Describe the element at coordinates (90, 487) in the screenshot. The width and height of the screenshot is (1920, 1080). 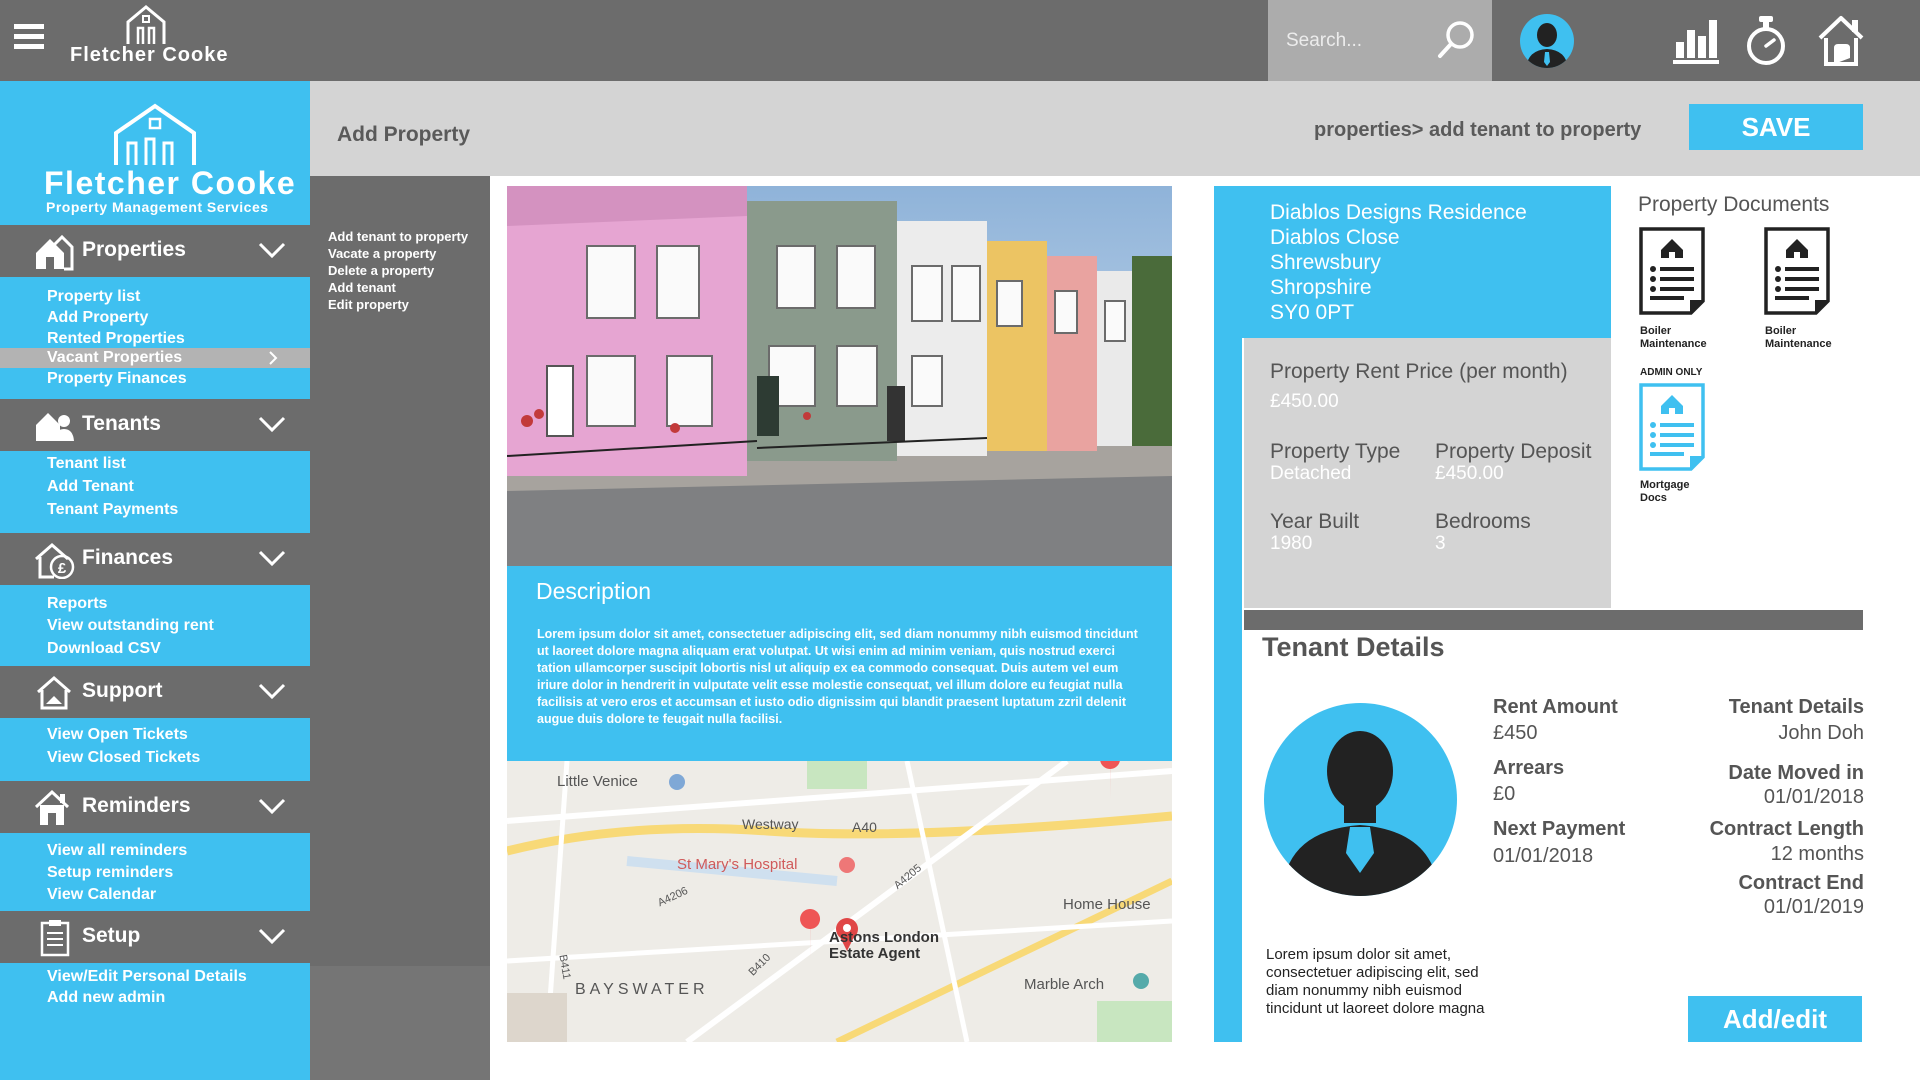
I see `sidebar-item-add-tenant: Add Tenant` at that location.